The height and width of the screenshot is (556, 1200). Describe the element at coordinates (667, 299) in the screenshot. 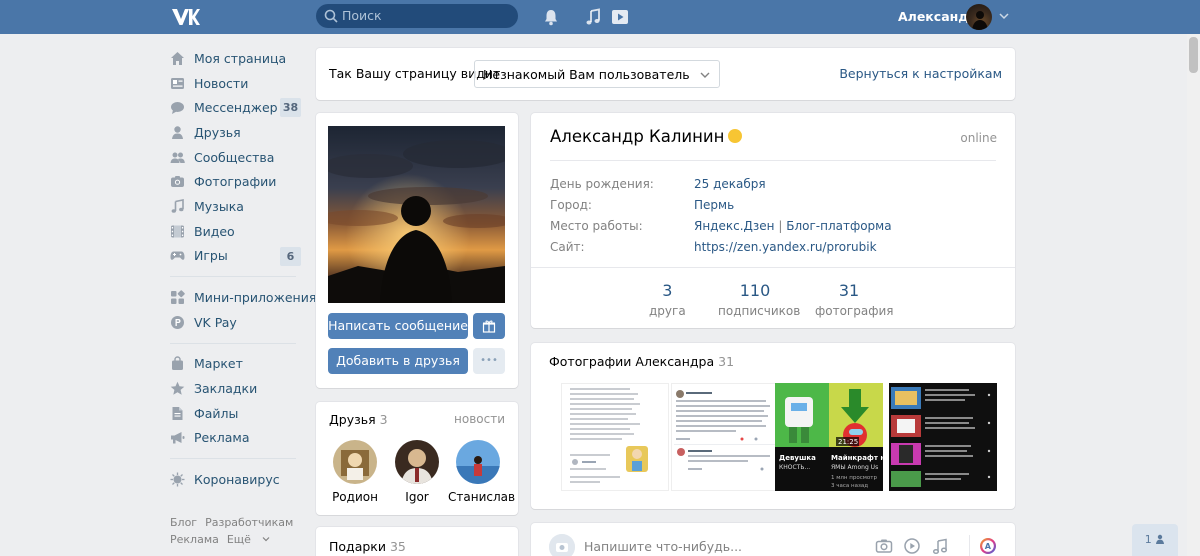

I see `counter-friends: 3 друга` at that location.